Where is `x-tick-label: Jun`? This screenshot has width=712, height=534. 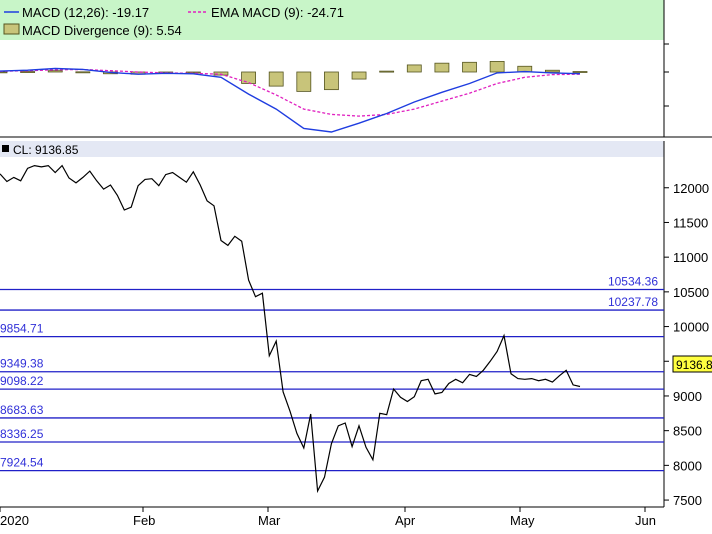 x-tick-label: Jun is located at coordinates (645, 520).